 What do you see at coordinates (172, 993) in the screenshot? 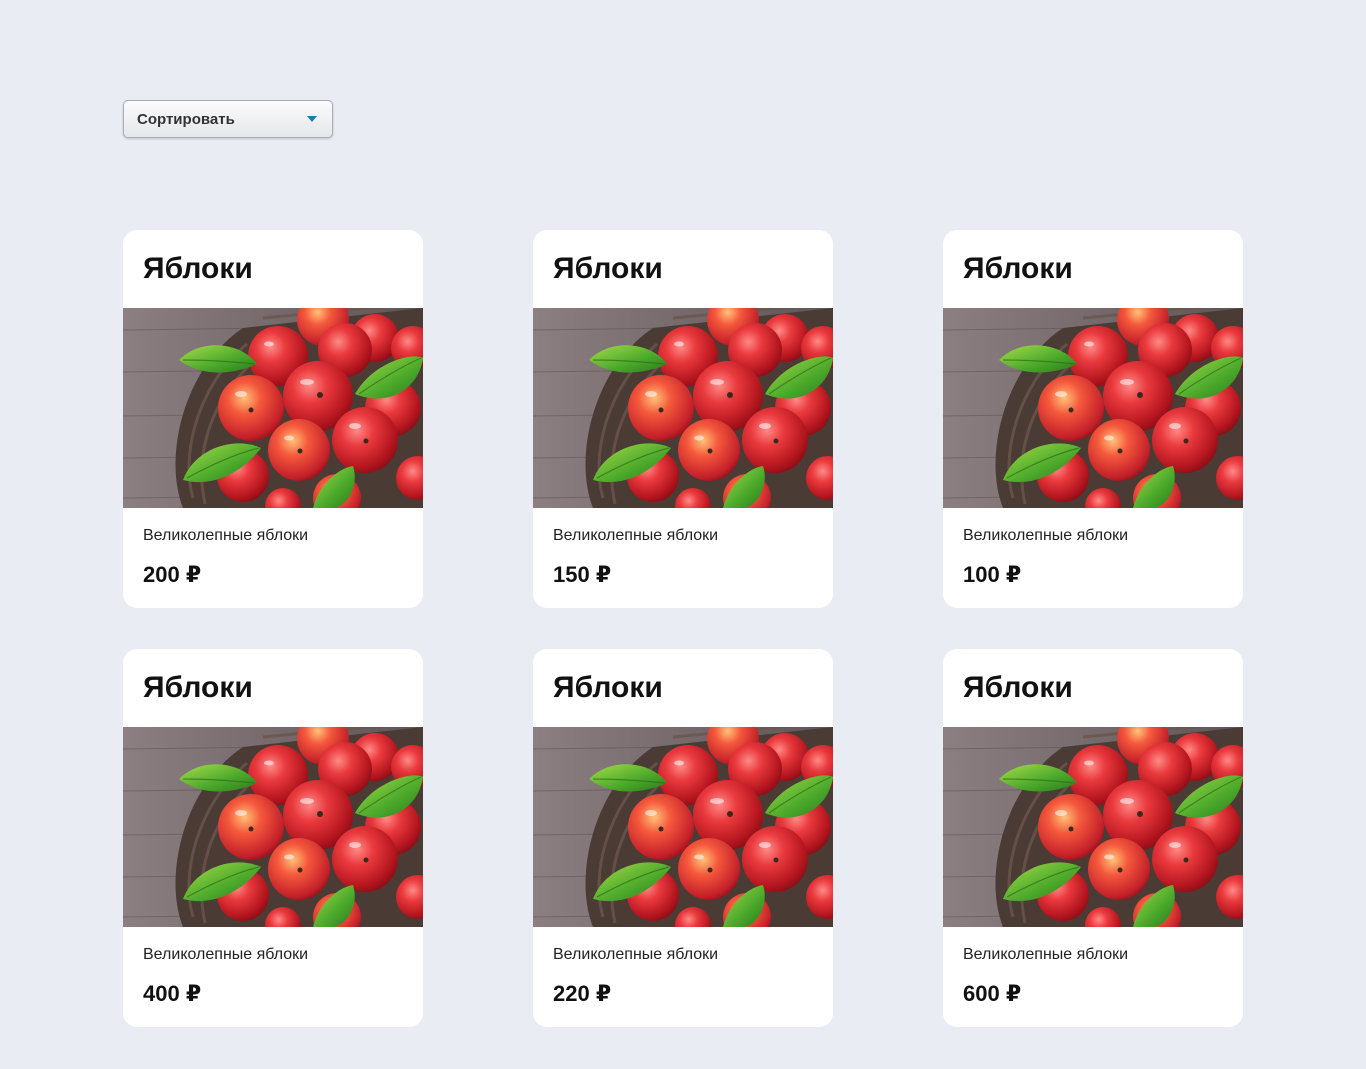
I see `product-price: 400 ₽` at bounding box center [172, 993].